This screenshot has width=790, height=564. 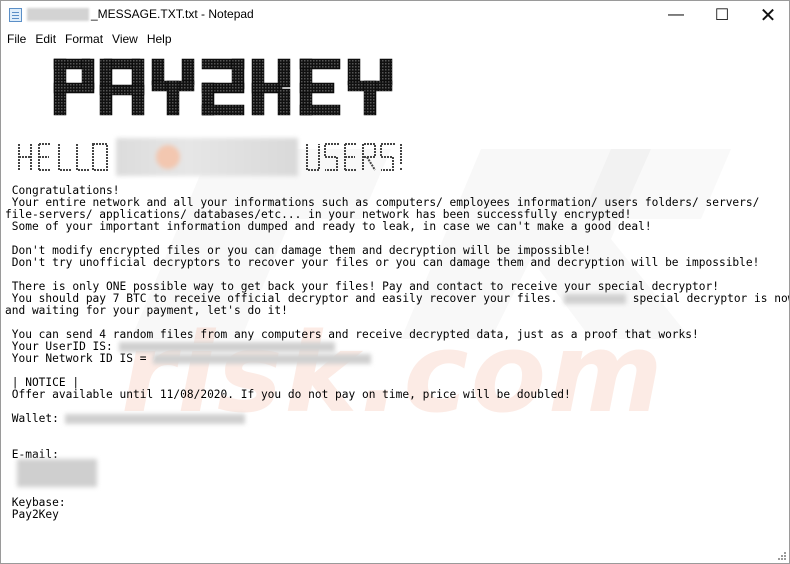 What do you see at coordinates (395, 15) in the screenshot?
I see `title-bar: _MESSAGE.TXT.txt - Notepad — ☐ ✕` at bounding box center [395, 15].